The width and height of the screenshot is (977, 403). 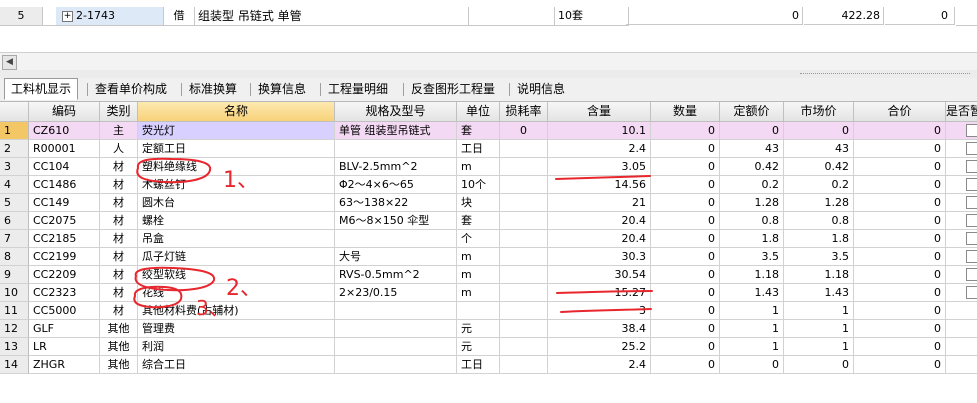 I want to click on horizontal-scrollbar: ◀, so click(x=488, y=61).